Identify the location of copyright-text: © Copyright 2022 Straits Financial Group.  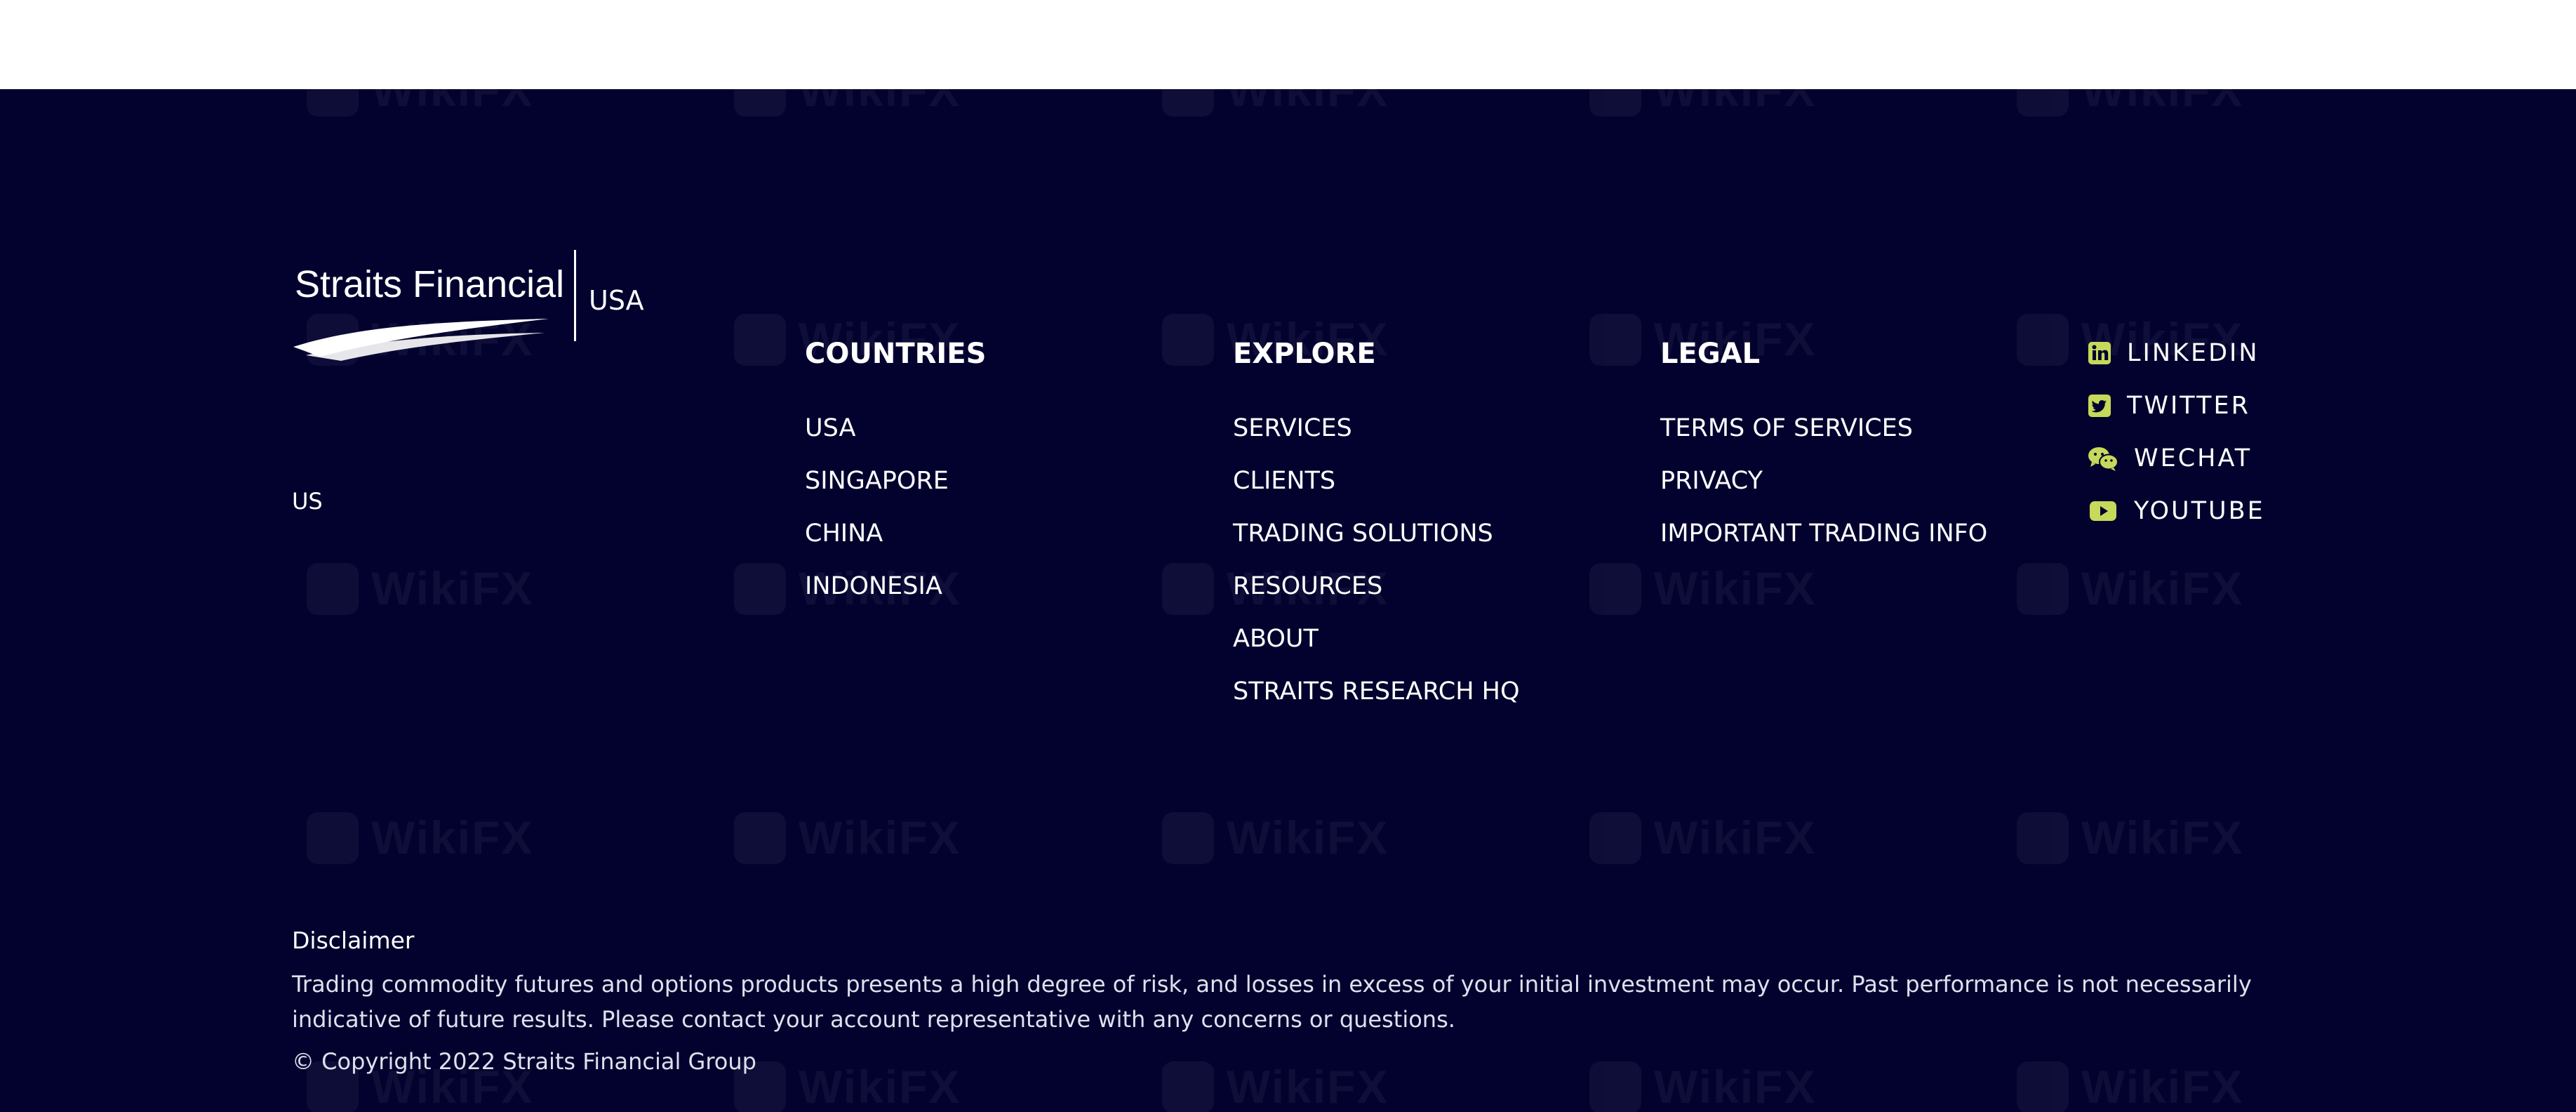
(524, 1061).